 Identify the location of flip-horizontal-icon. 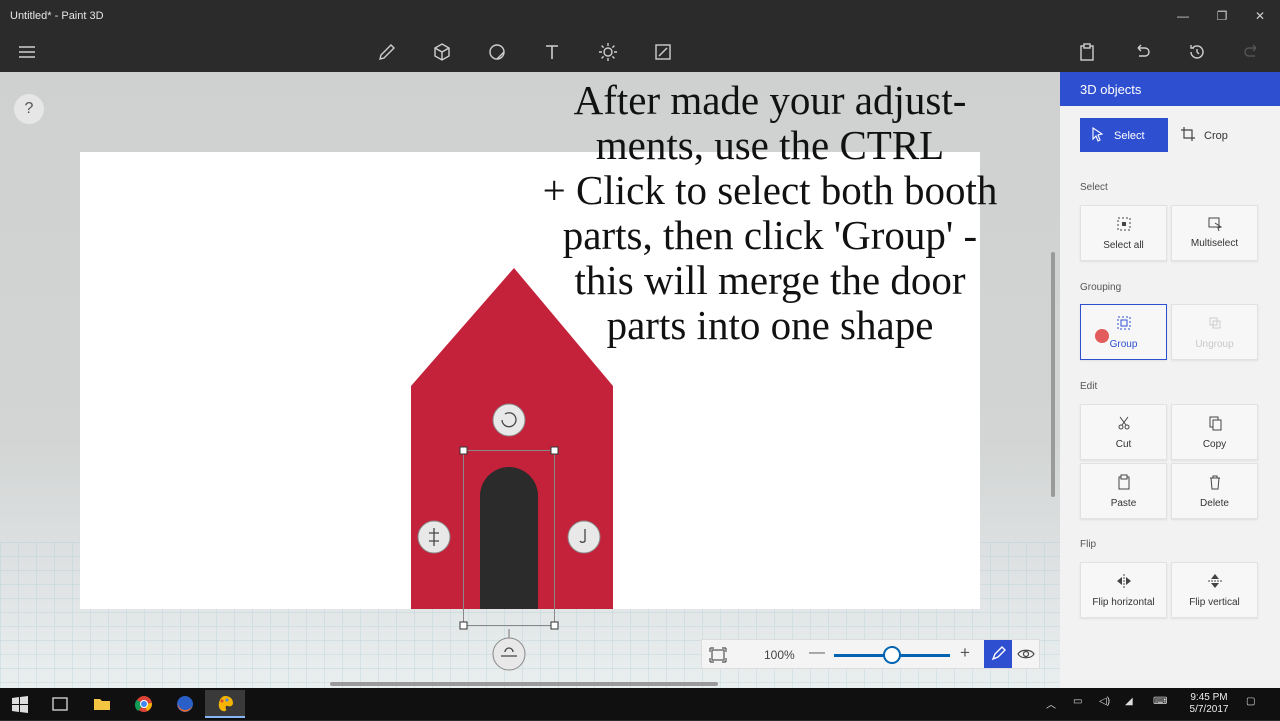
(1124, 581).